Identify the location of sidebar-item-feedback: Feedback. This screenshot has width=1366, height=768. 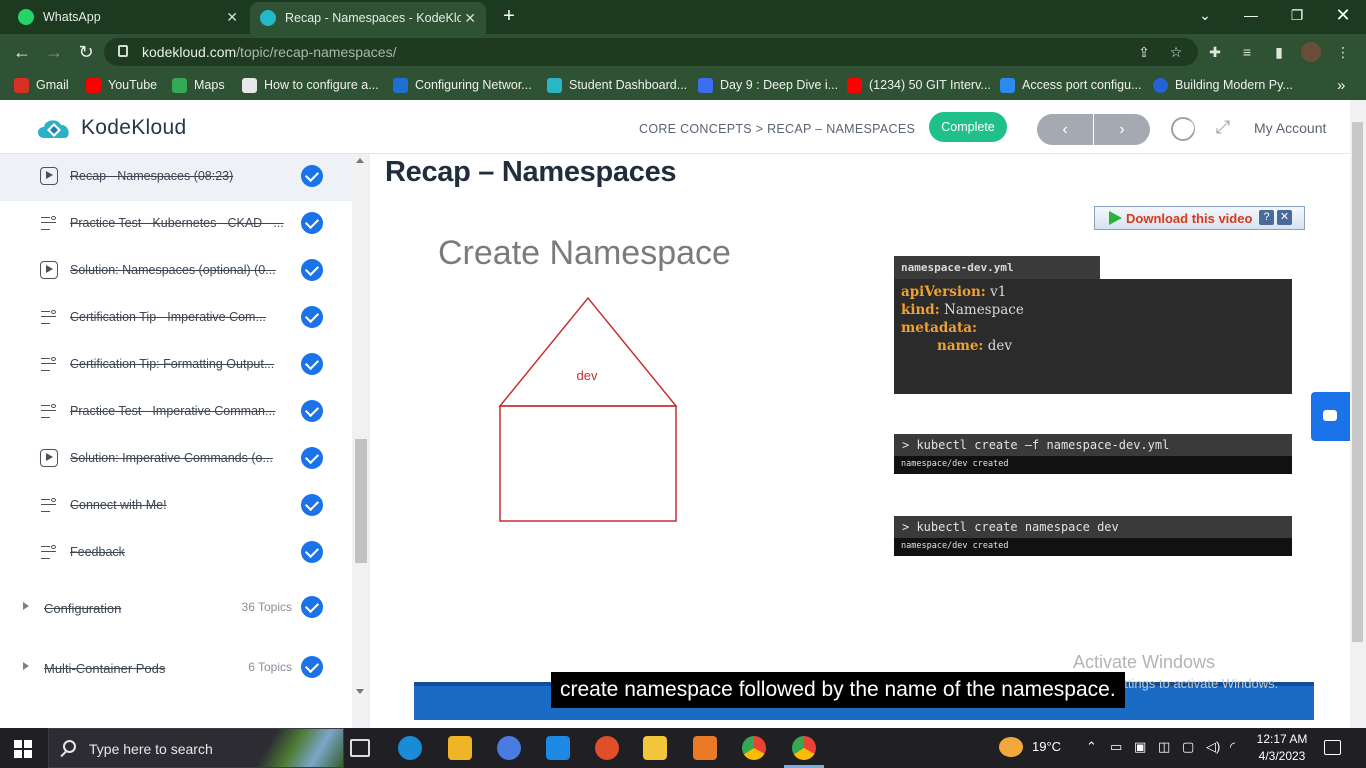
(176, 553).